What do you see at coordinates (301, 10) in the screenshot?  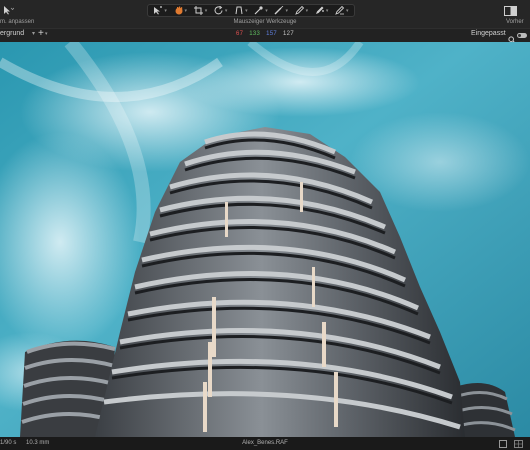 I see `pen-tool: ▾` at bounding box center [301, 10].